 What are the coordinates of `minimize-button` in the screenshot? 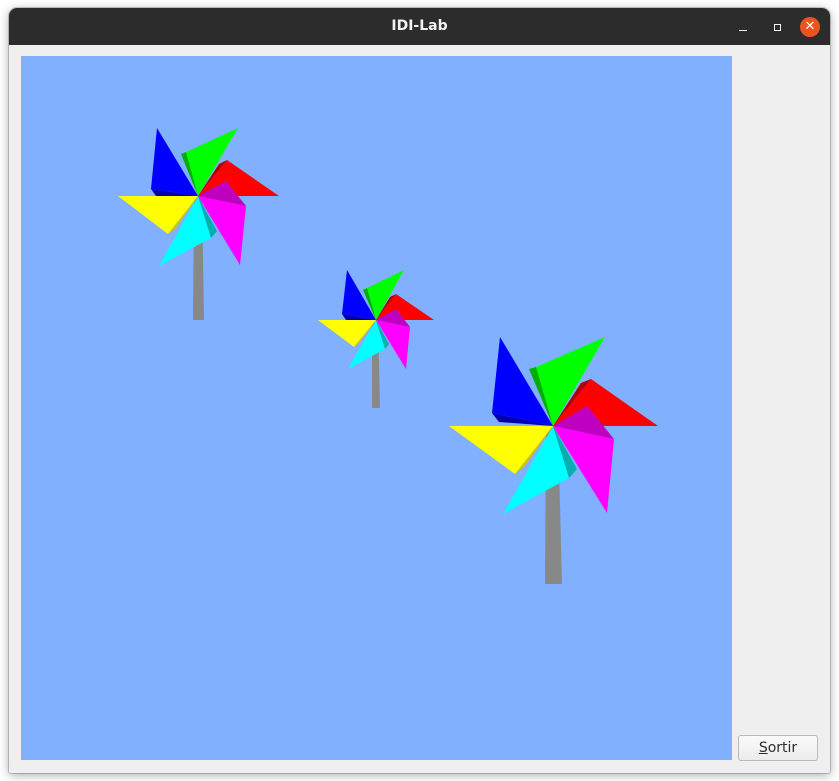 It's located at (743, 27).